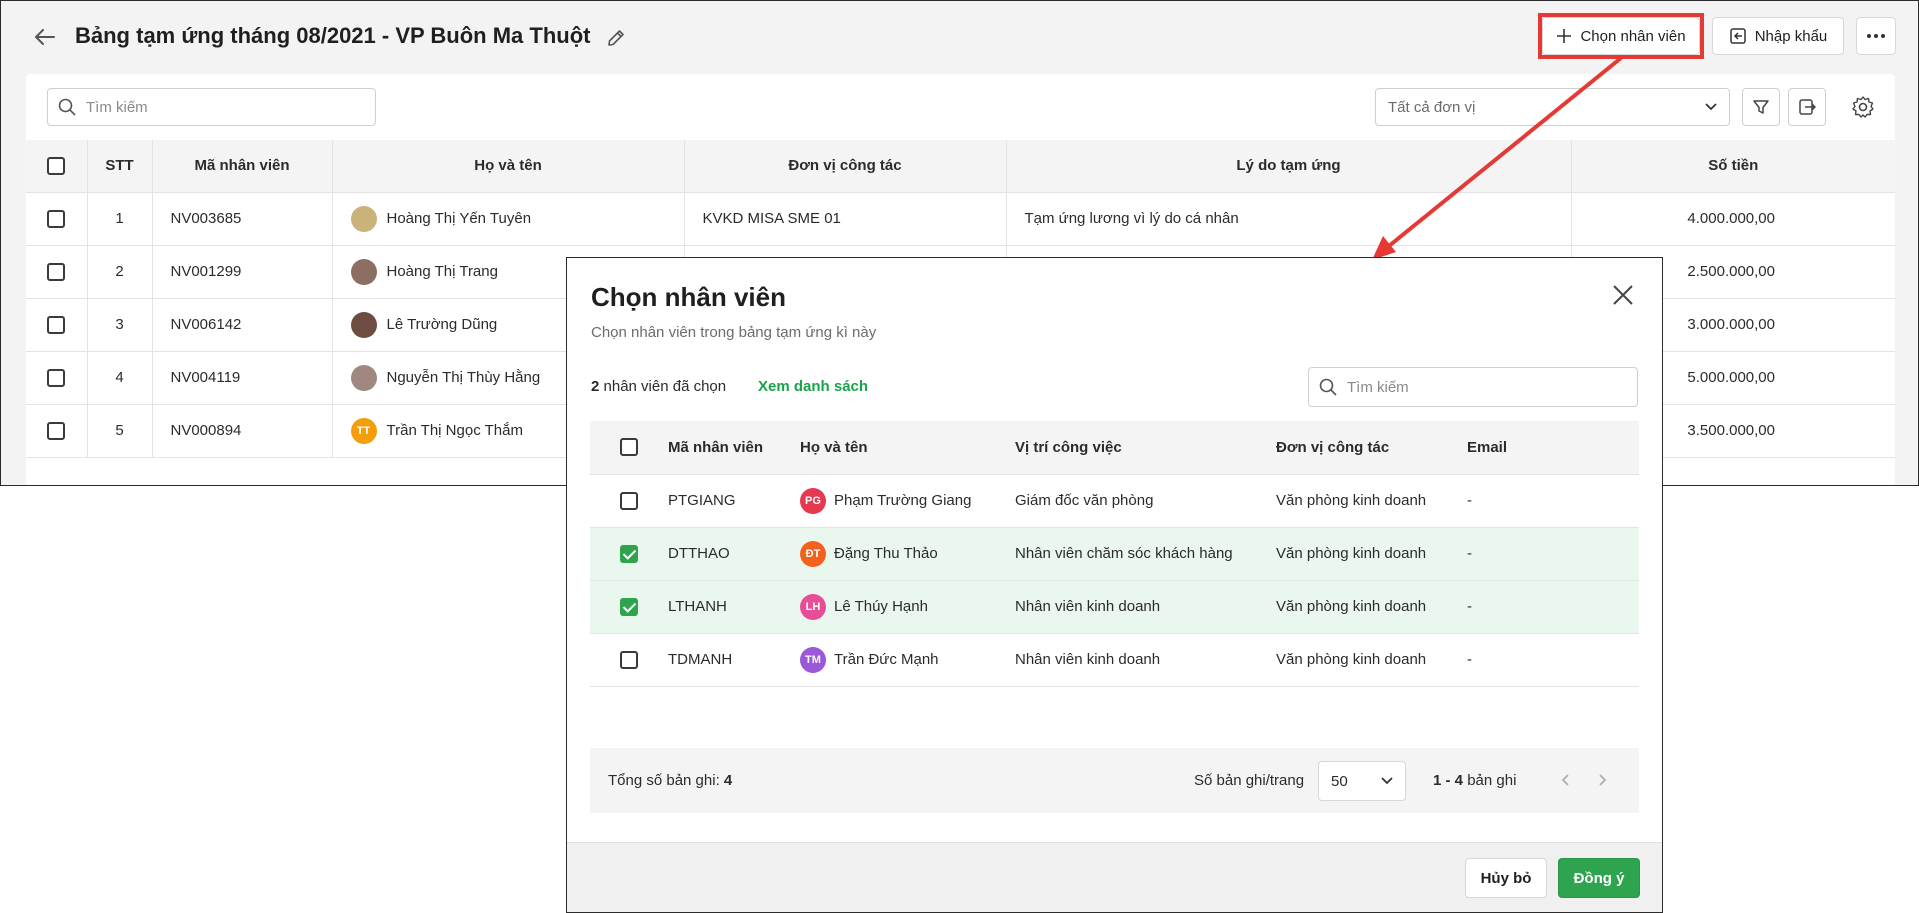 The width and height of the screenshot is (1919, 913). Describe the element at coordinates (616, 38) in the screenshot. I see `pencil-icon` at that location.